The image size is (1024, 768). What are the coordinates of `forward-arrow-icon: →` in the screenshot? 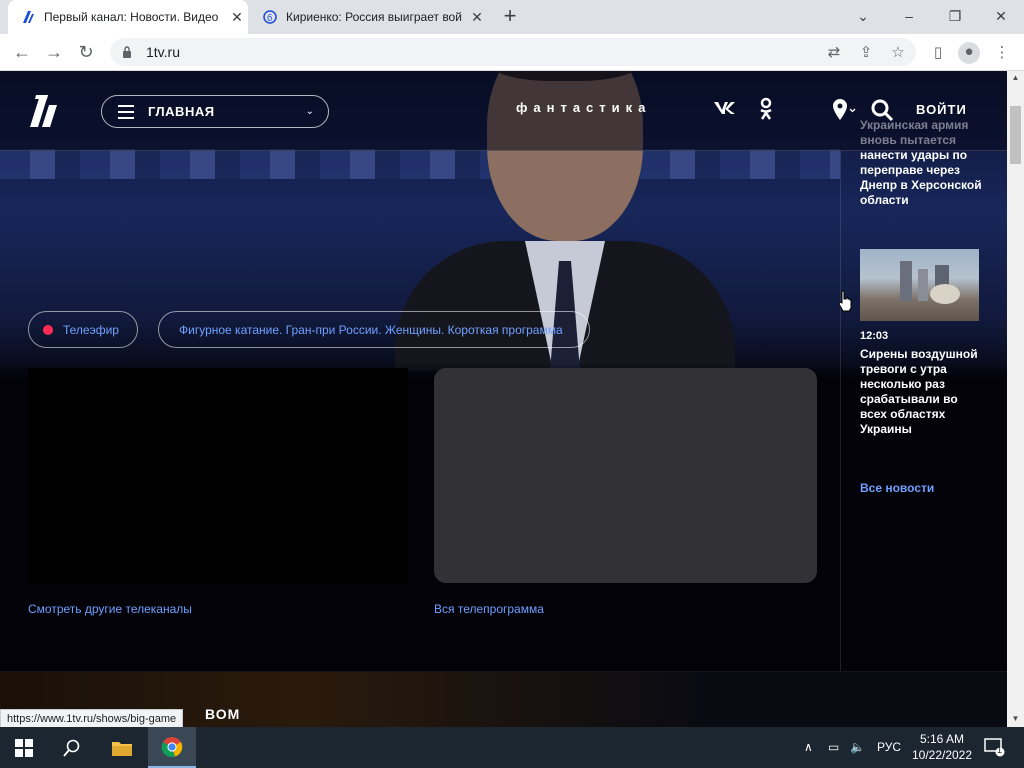 It's located at (54, 52).